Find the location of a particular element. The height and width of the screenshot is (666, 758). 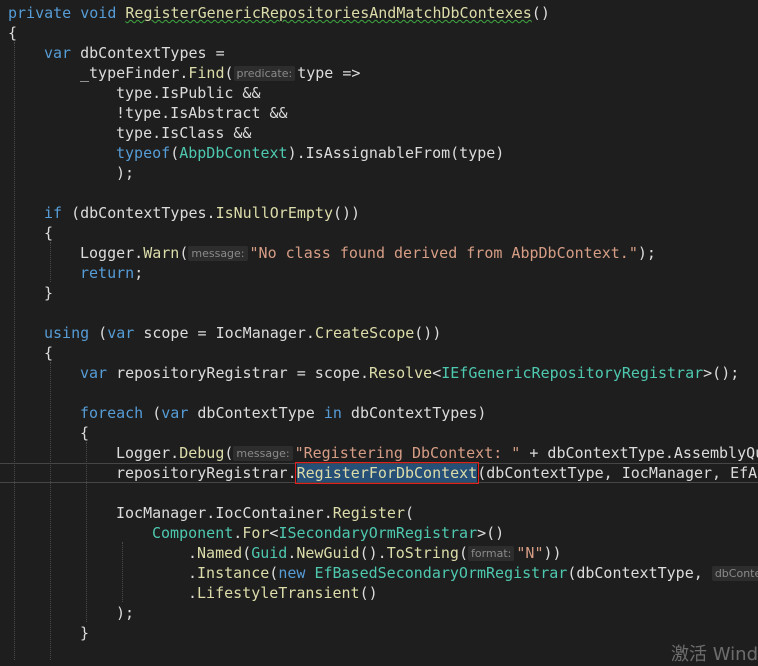

method-name: IsNullOrEmpty is located at coordinates (274, 213).